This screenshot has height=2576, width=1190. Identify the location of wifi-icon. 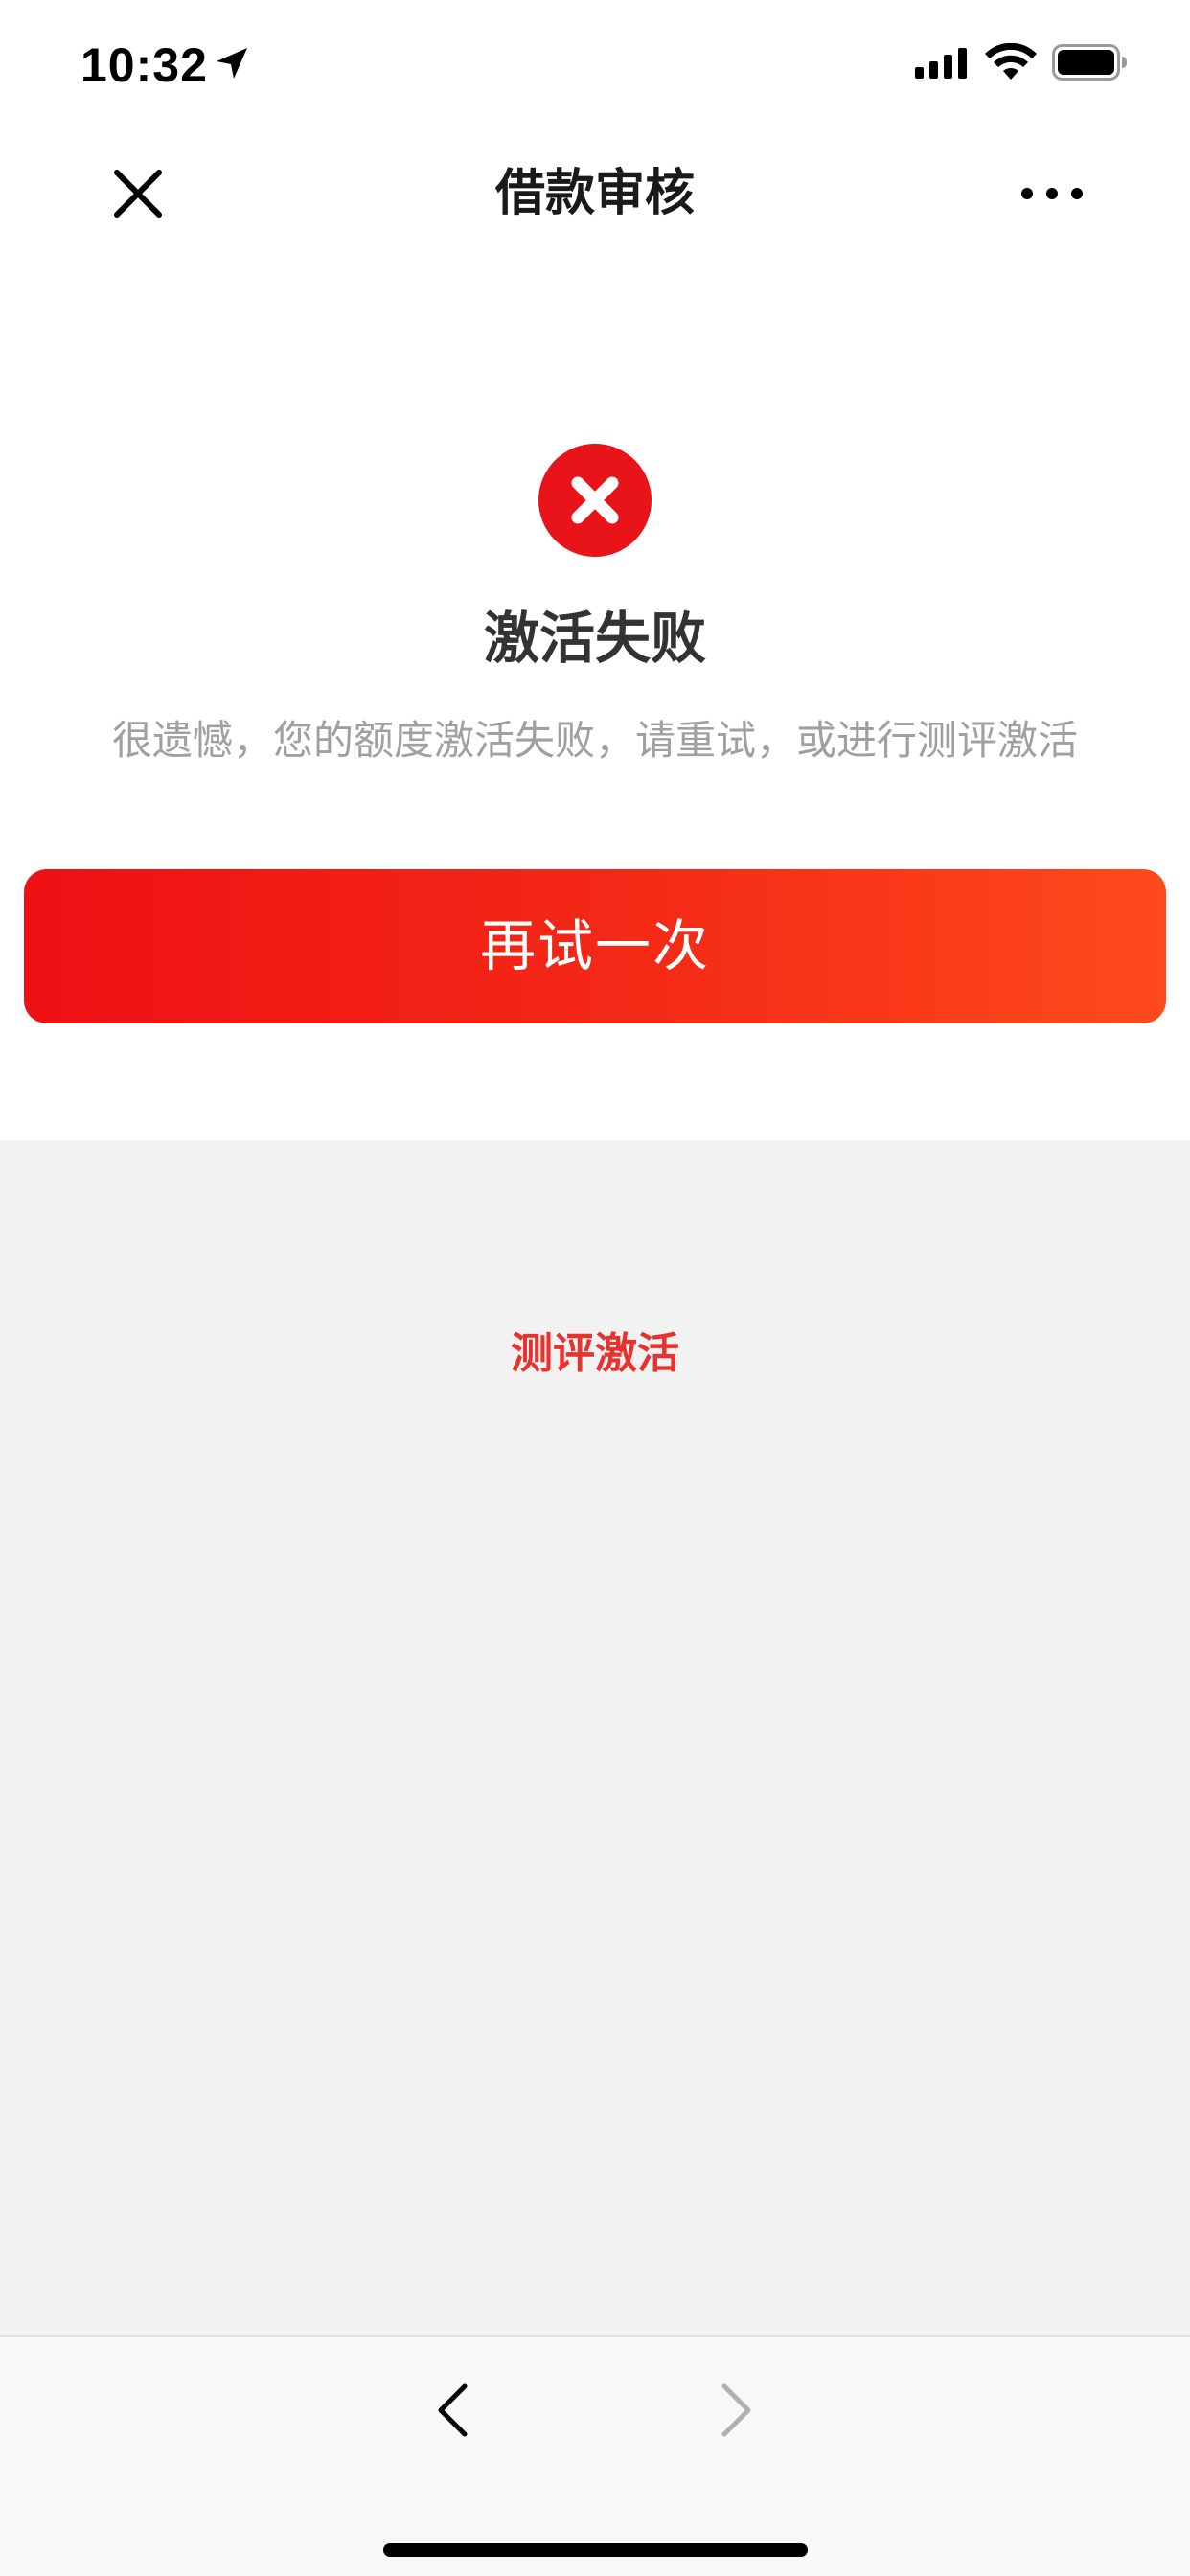
(1011, 62).